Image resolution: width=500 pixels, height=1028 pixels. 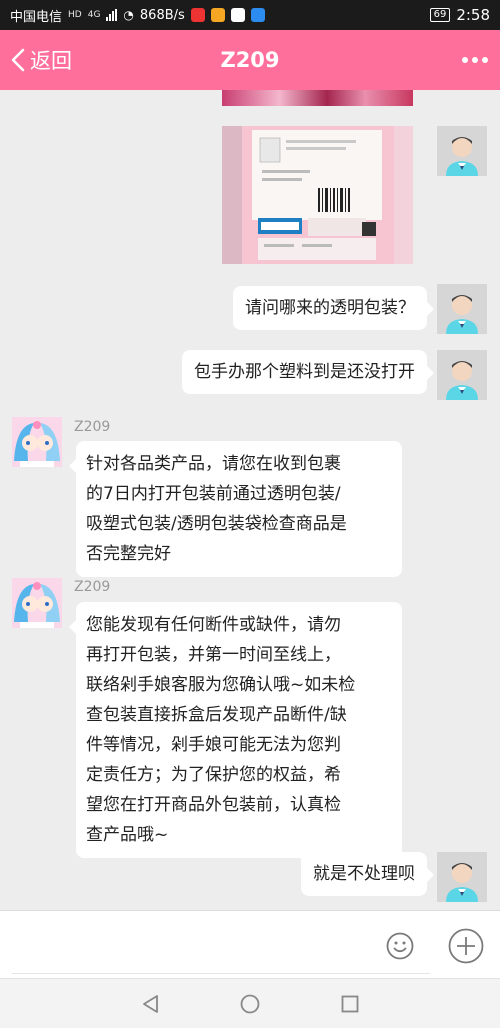 I want to click on product-box-photo, so click(x=317, y=195).